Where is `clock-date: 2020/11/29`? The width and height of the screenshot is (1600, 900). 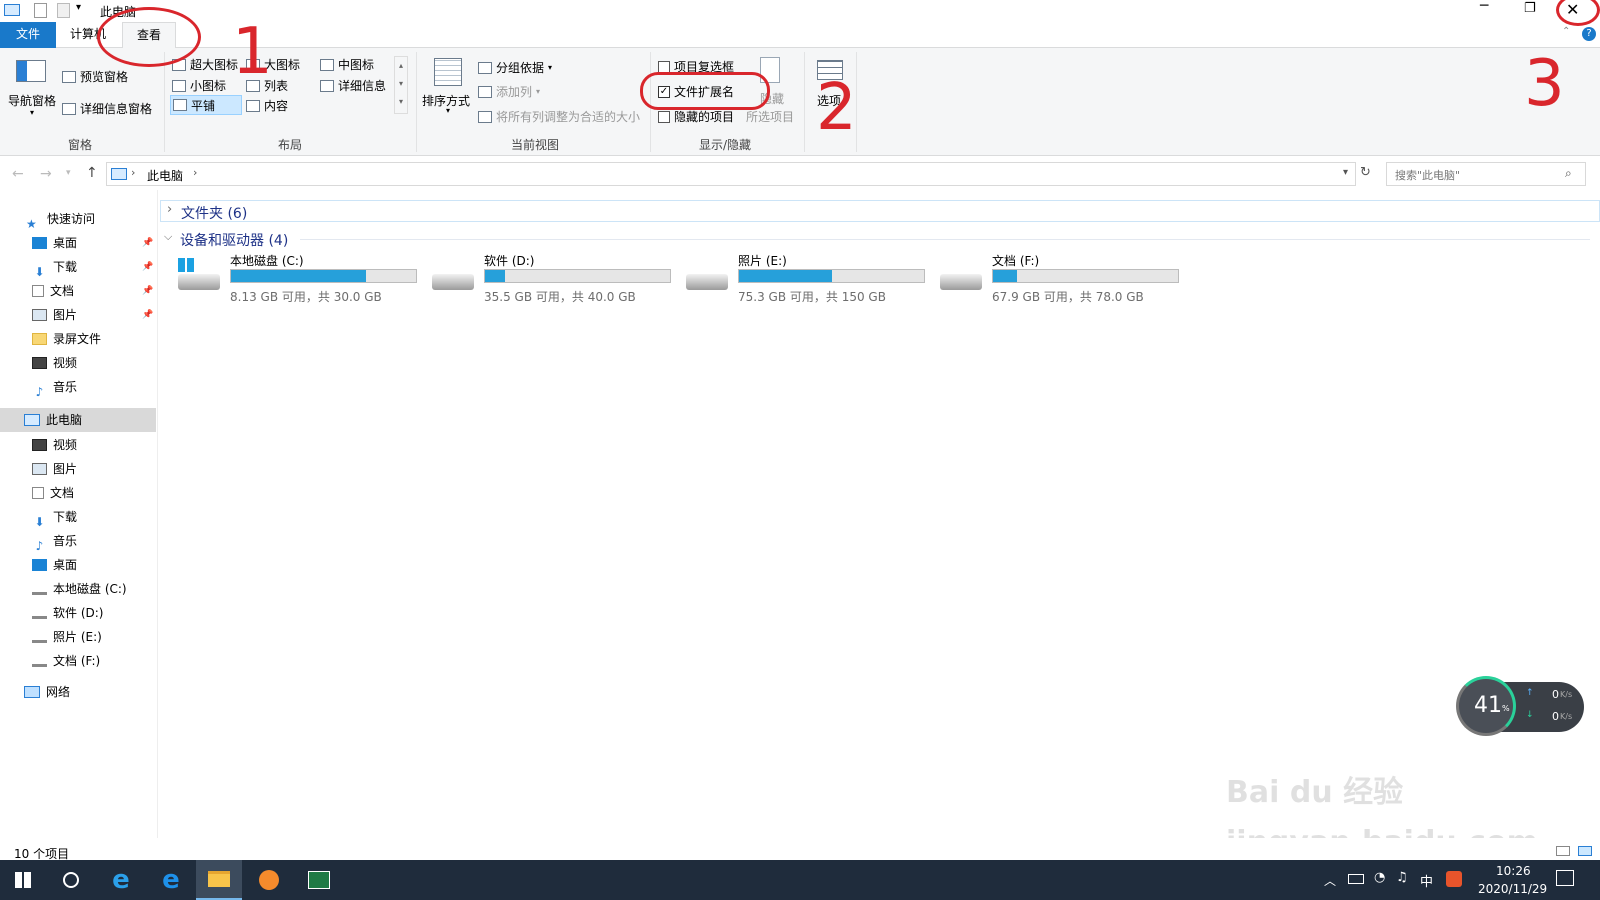
clock-date: 2020/11/29 is located at coordinates (1512, 889).